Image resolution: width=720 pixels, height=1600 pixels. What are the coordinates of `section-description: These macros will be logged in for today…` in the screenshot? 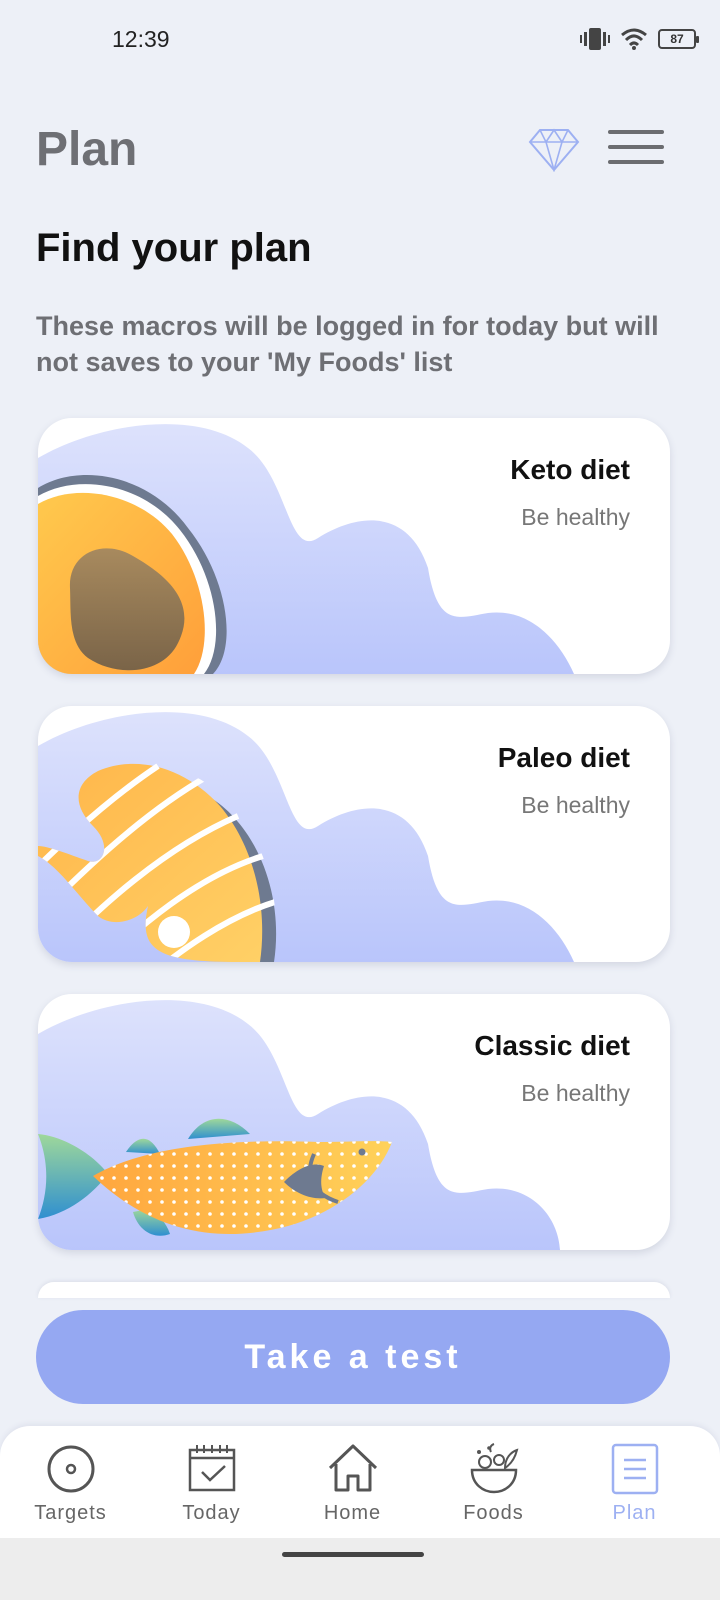 It's located at (347, 344).